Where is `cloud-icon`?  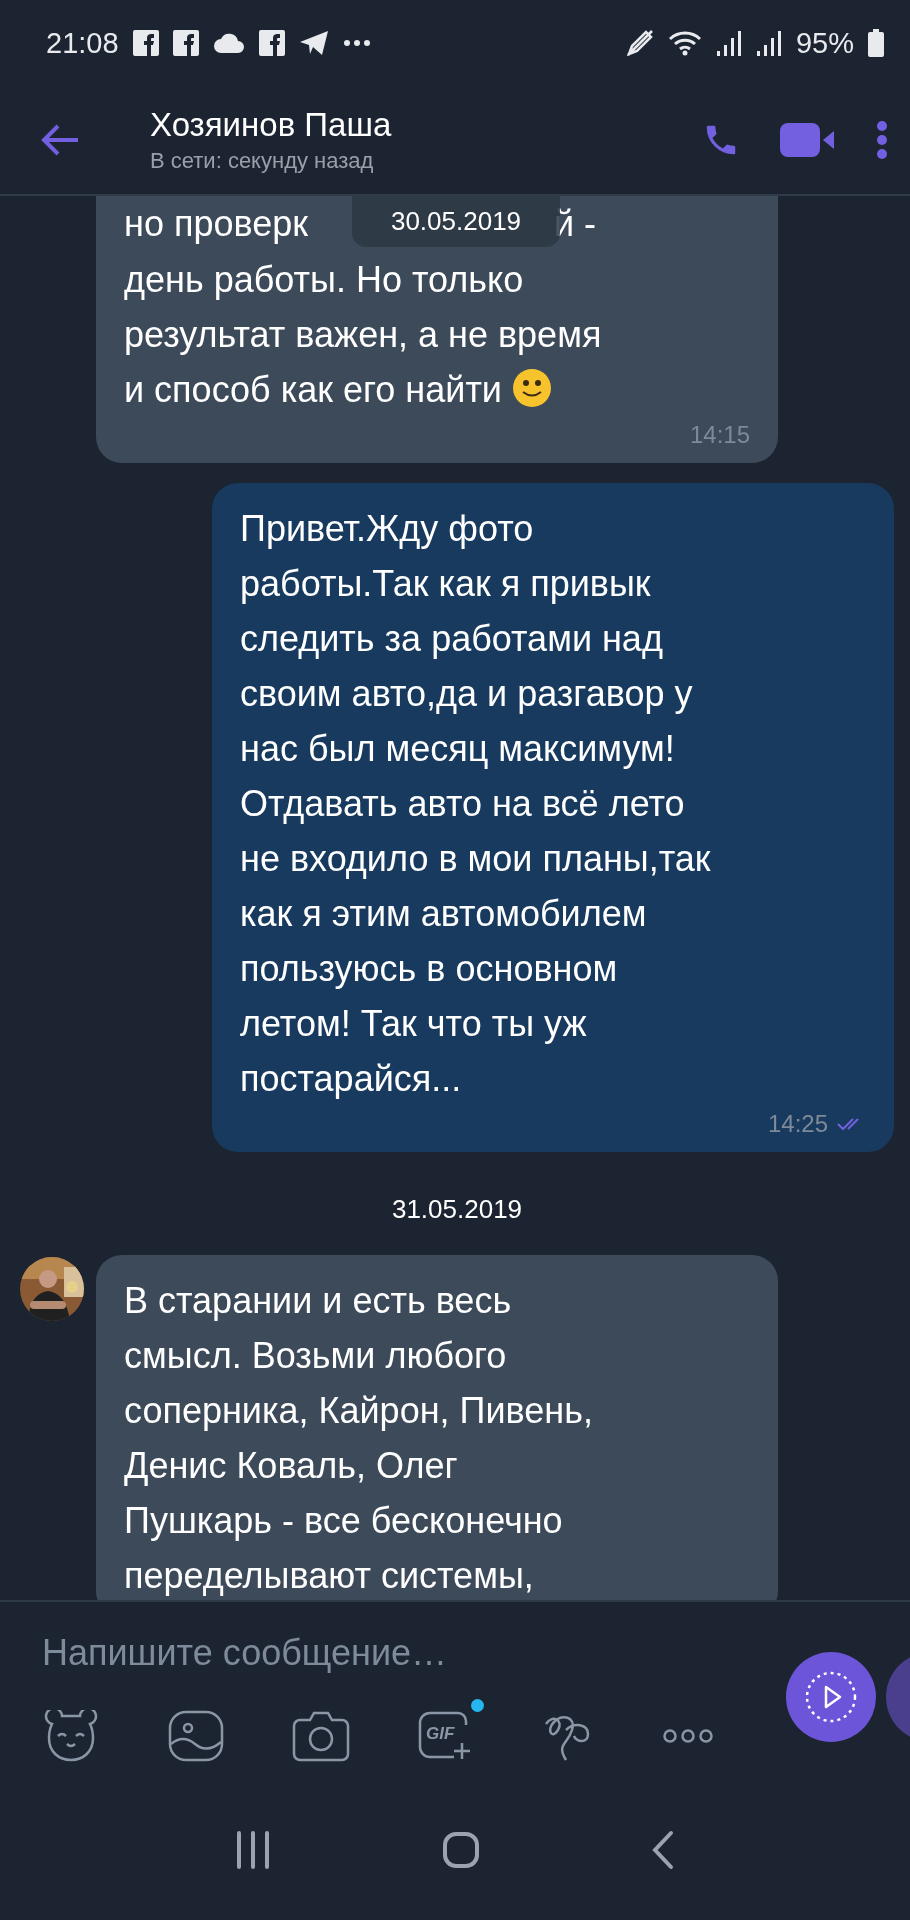 cloud-icon is located at coordinates (228, 43).